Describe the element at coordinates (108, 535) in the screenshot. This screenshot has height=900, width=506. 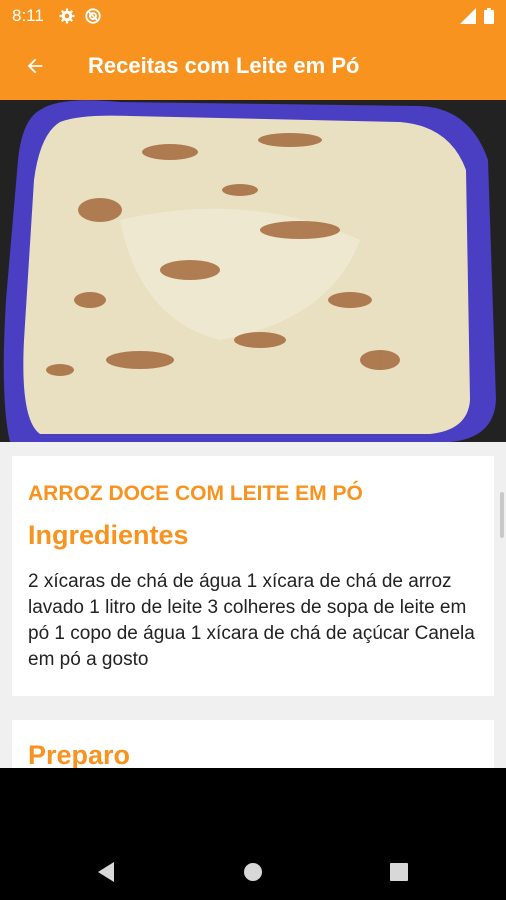
I see `ingredients-heading: Ingredientes` at that location.